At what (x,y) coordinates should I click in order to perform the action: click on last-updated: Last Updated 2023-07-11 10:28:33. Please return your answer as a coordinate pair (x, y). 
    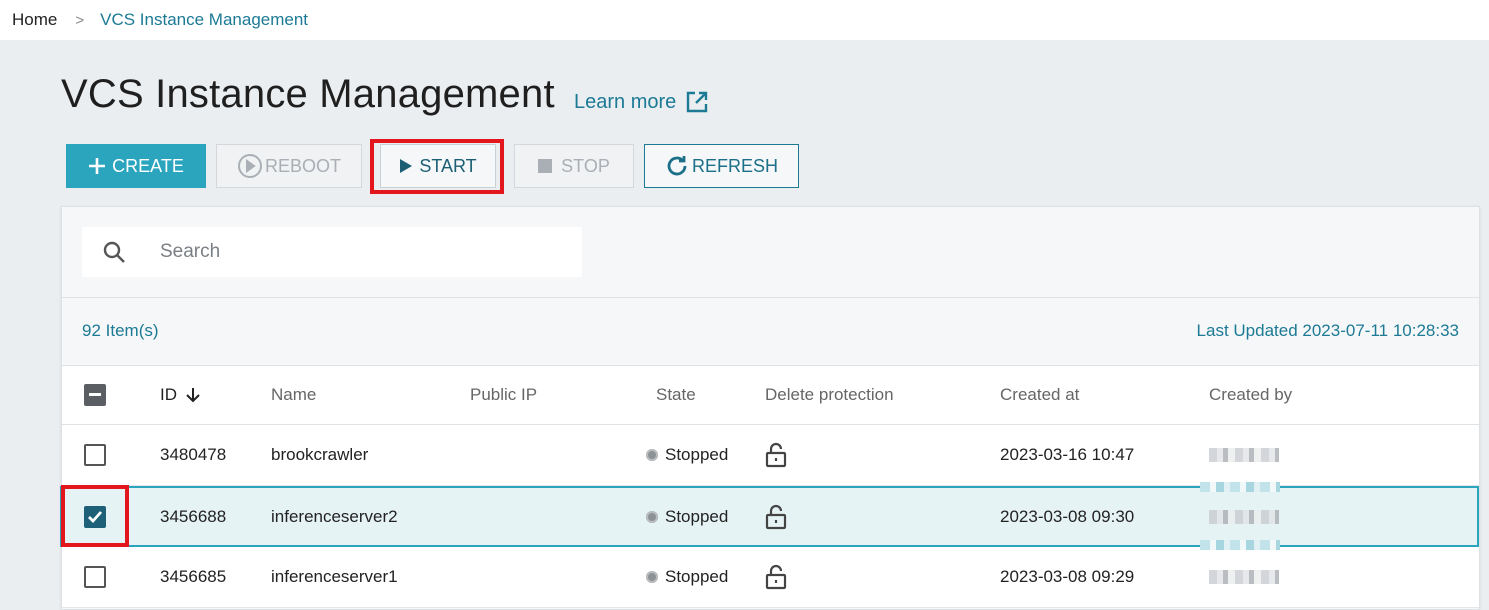
    Looking at the image, I should click on (1327, 330).